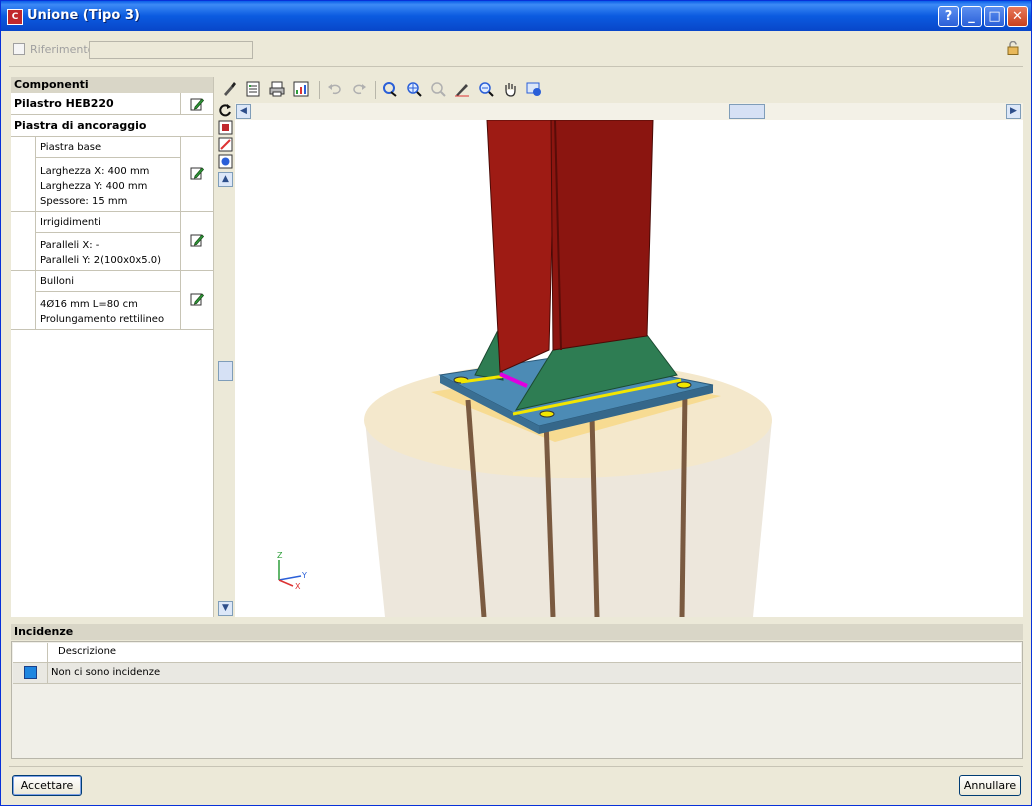  I want to click on title-bar: C Unione (Tipo 3) ? _ □ ✕, so click(516, 16).